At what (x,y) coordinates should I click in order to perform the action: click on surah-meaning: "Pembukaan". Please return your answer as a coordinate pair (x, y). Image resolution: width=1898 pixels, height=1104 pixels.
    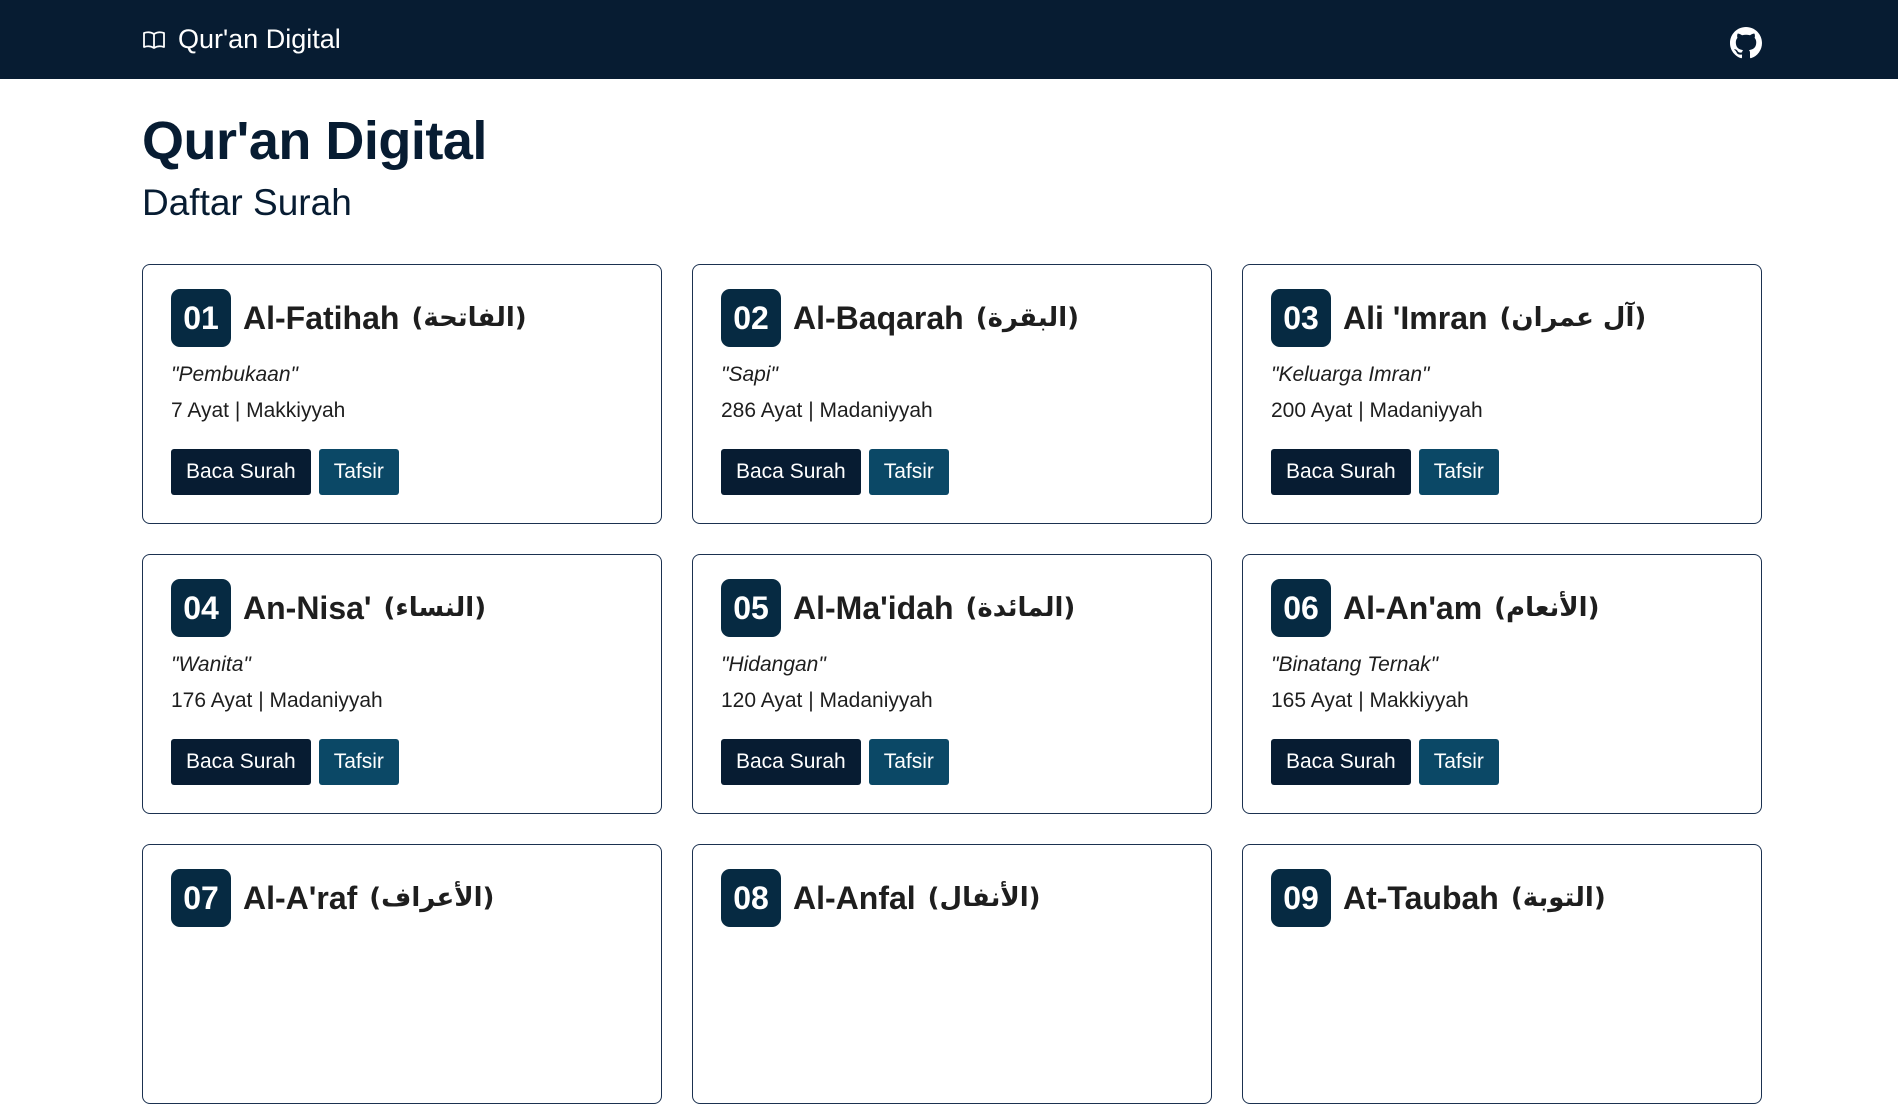
    Looking at the image, I should click on (234, 374).